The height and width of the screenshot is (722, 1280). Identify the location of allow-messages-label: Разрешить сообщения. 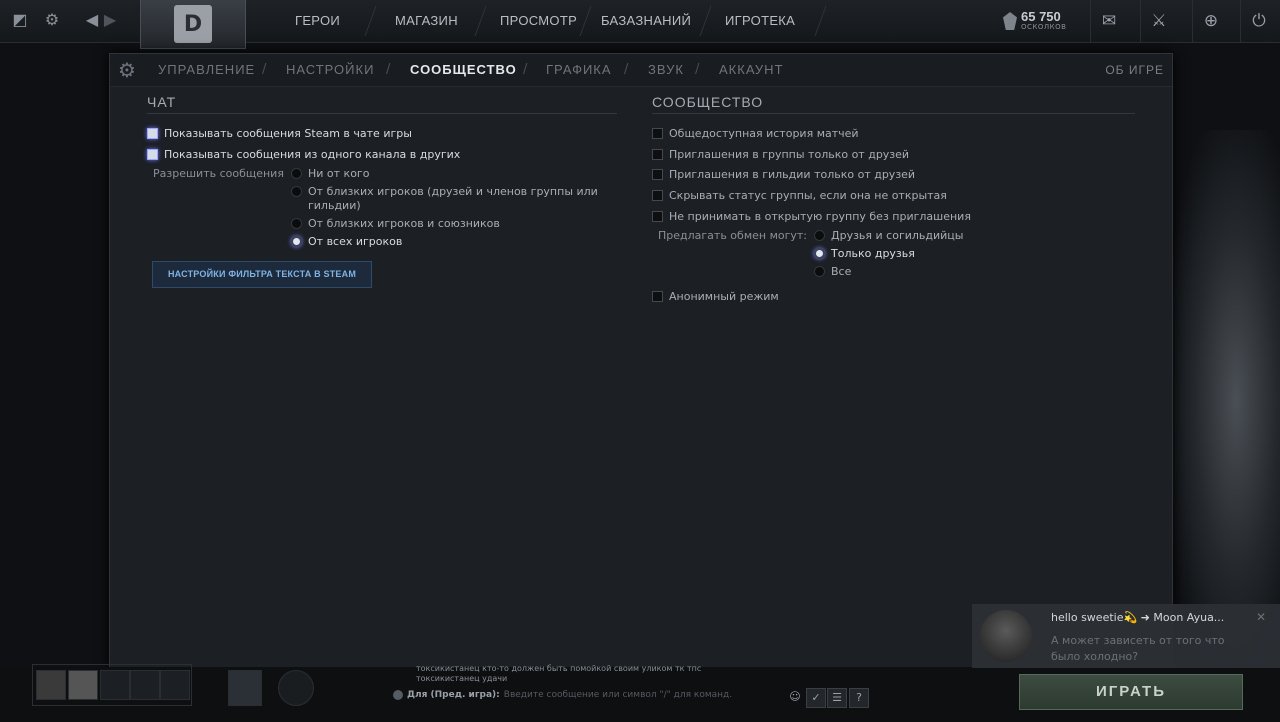
(218, 173).